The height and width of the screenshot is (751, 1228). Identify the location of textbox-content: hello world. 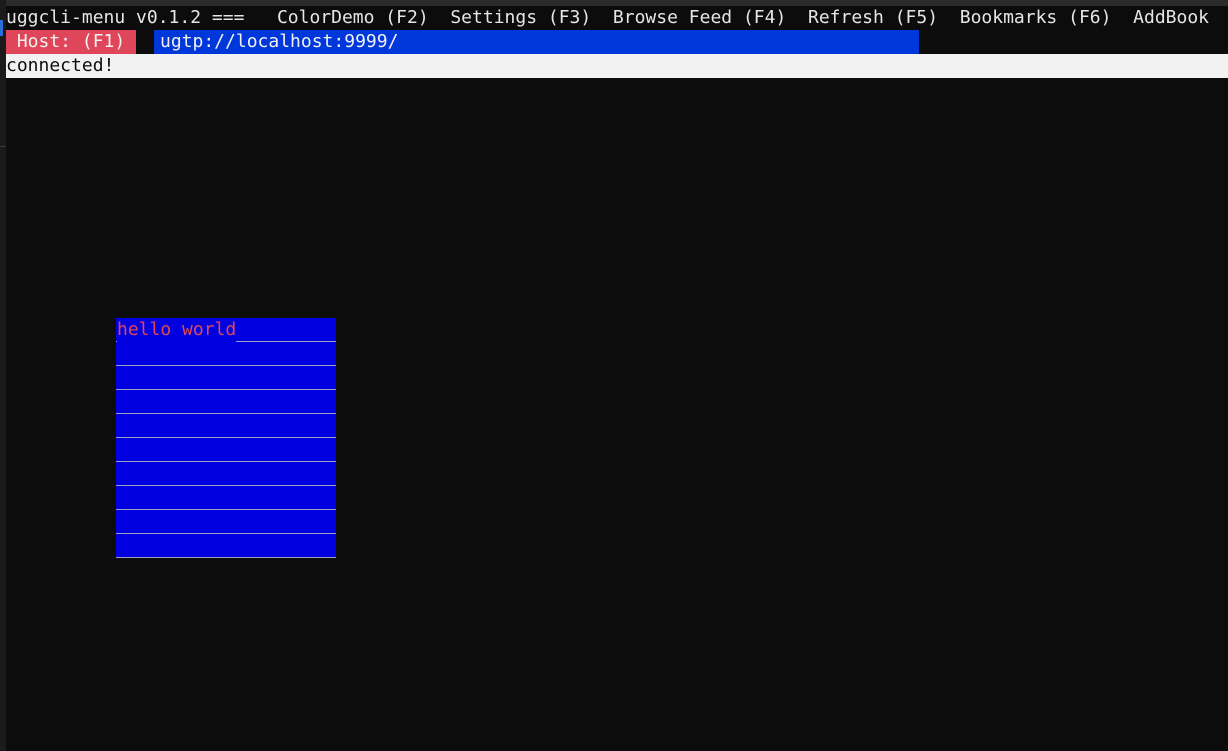
(177, 330).